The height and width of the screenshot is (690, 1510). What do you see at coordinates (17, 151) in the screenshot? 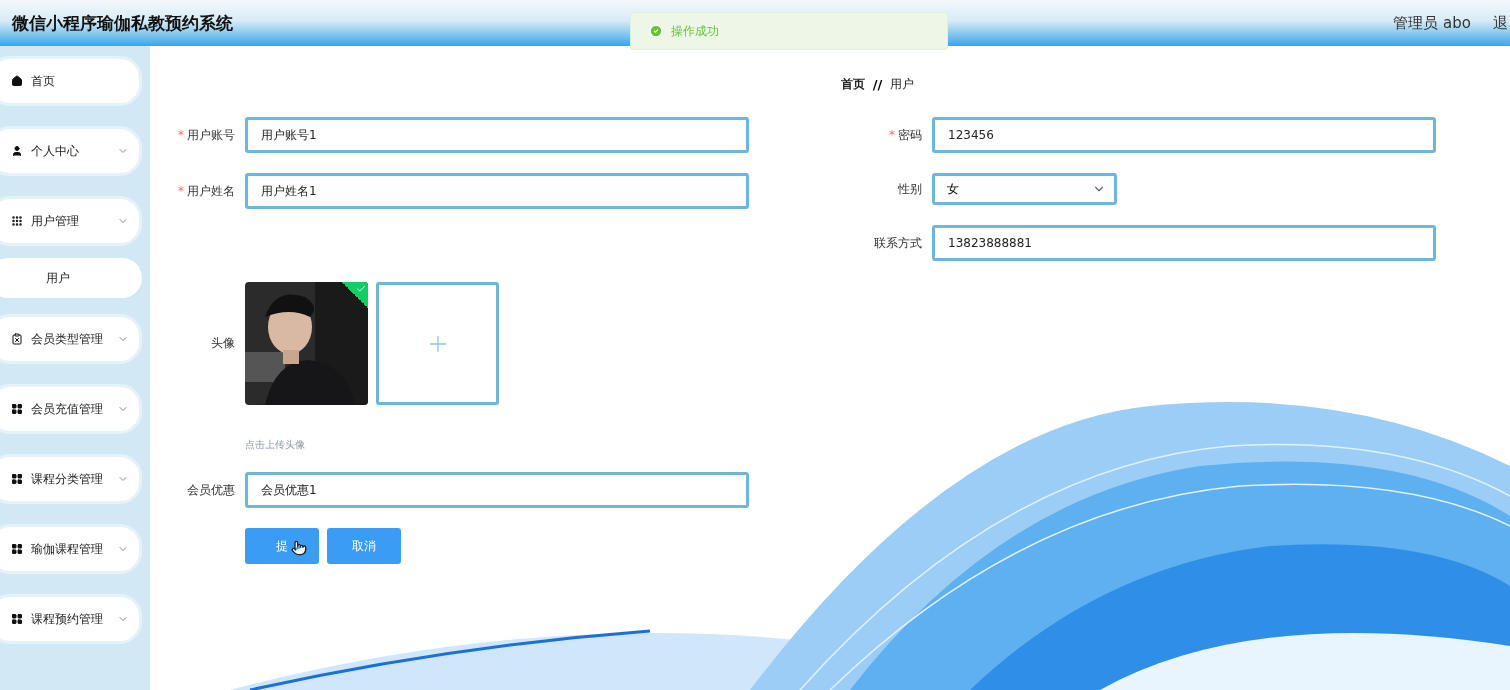
I see `user-icon` at bounding box center [17, 151].